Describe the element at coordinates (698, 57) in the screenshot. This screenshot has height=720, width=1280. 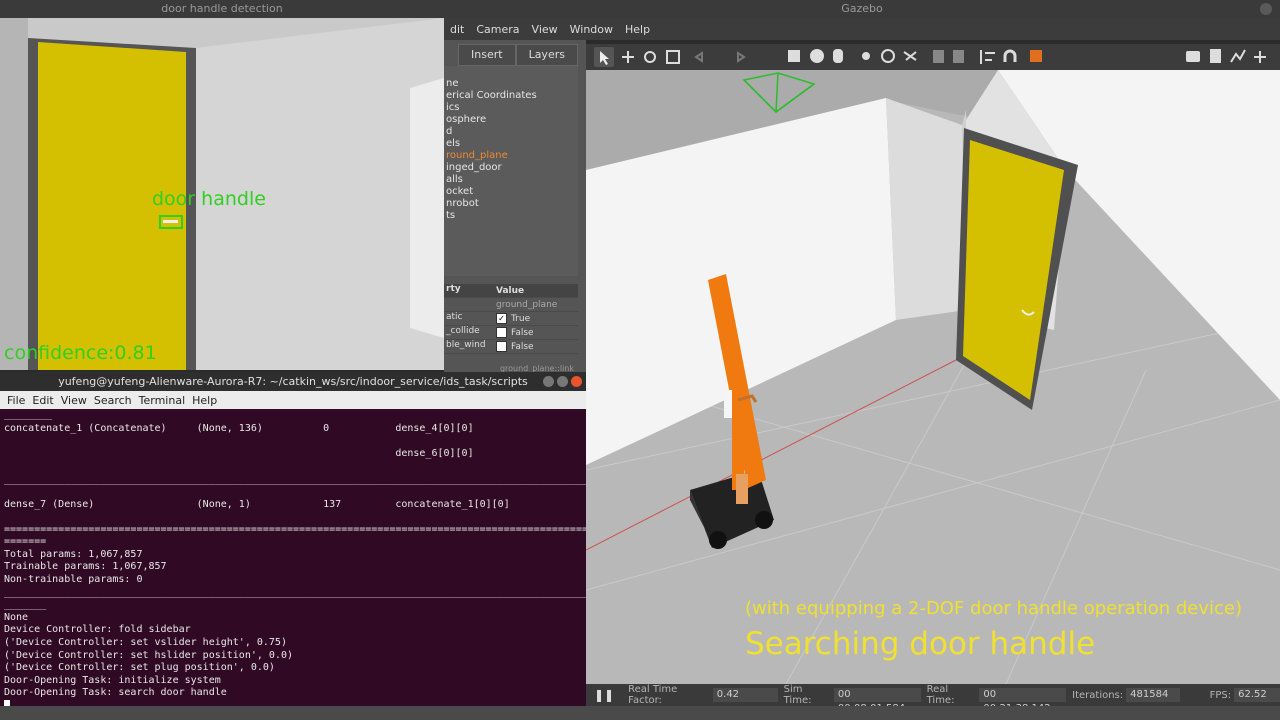
I see `undo-icon` at that location.